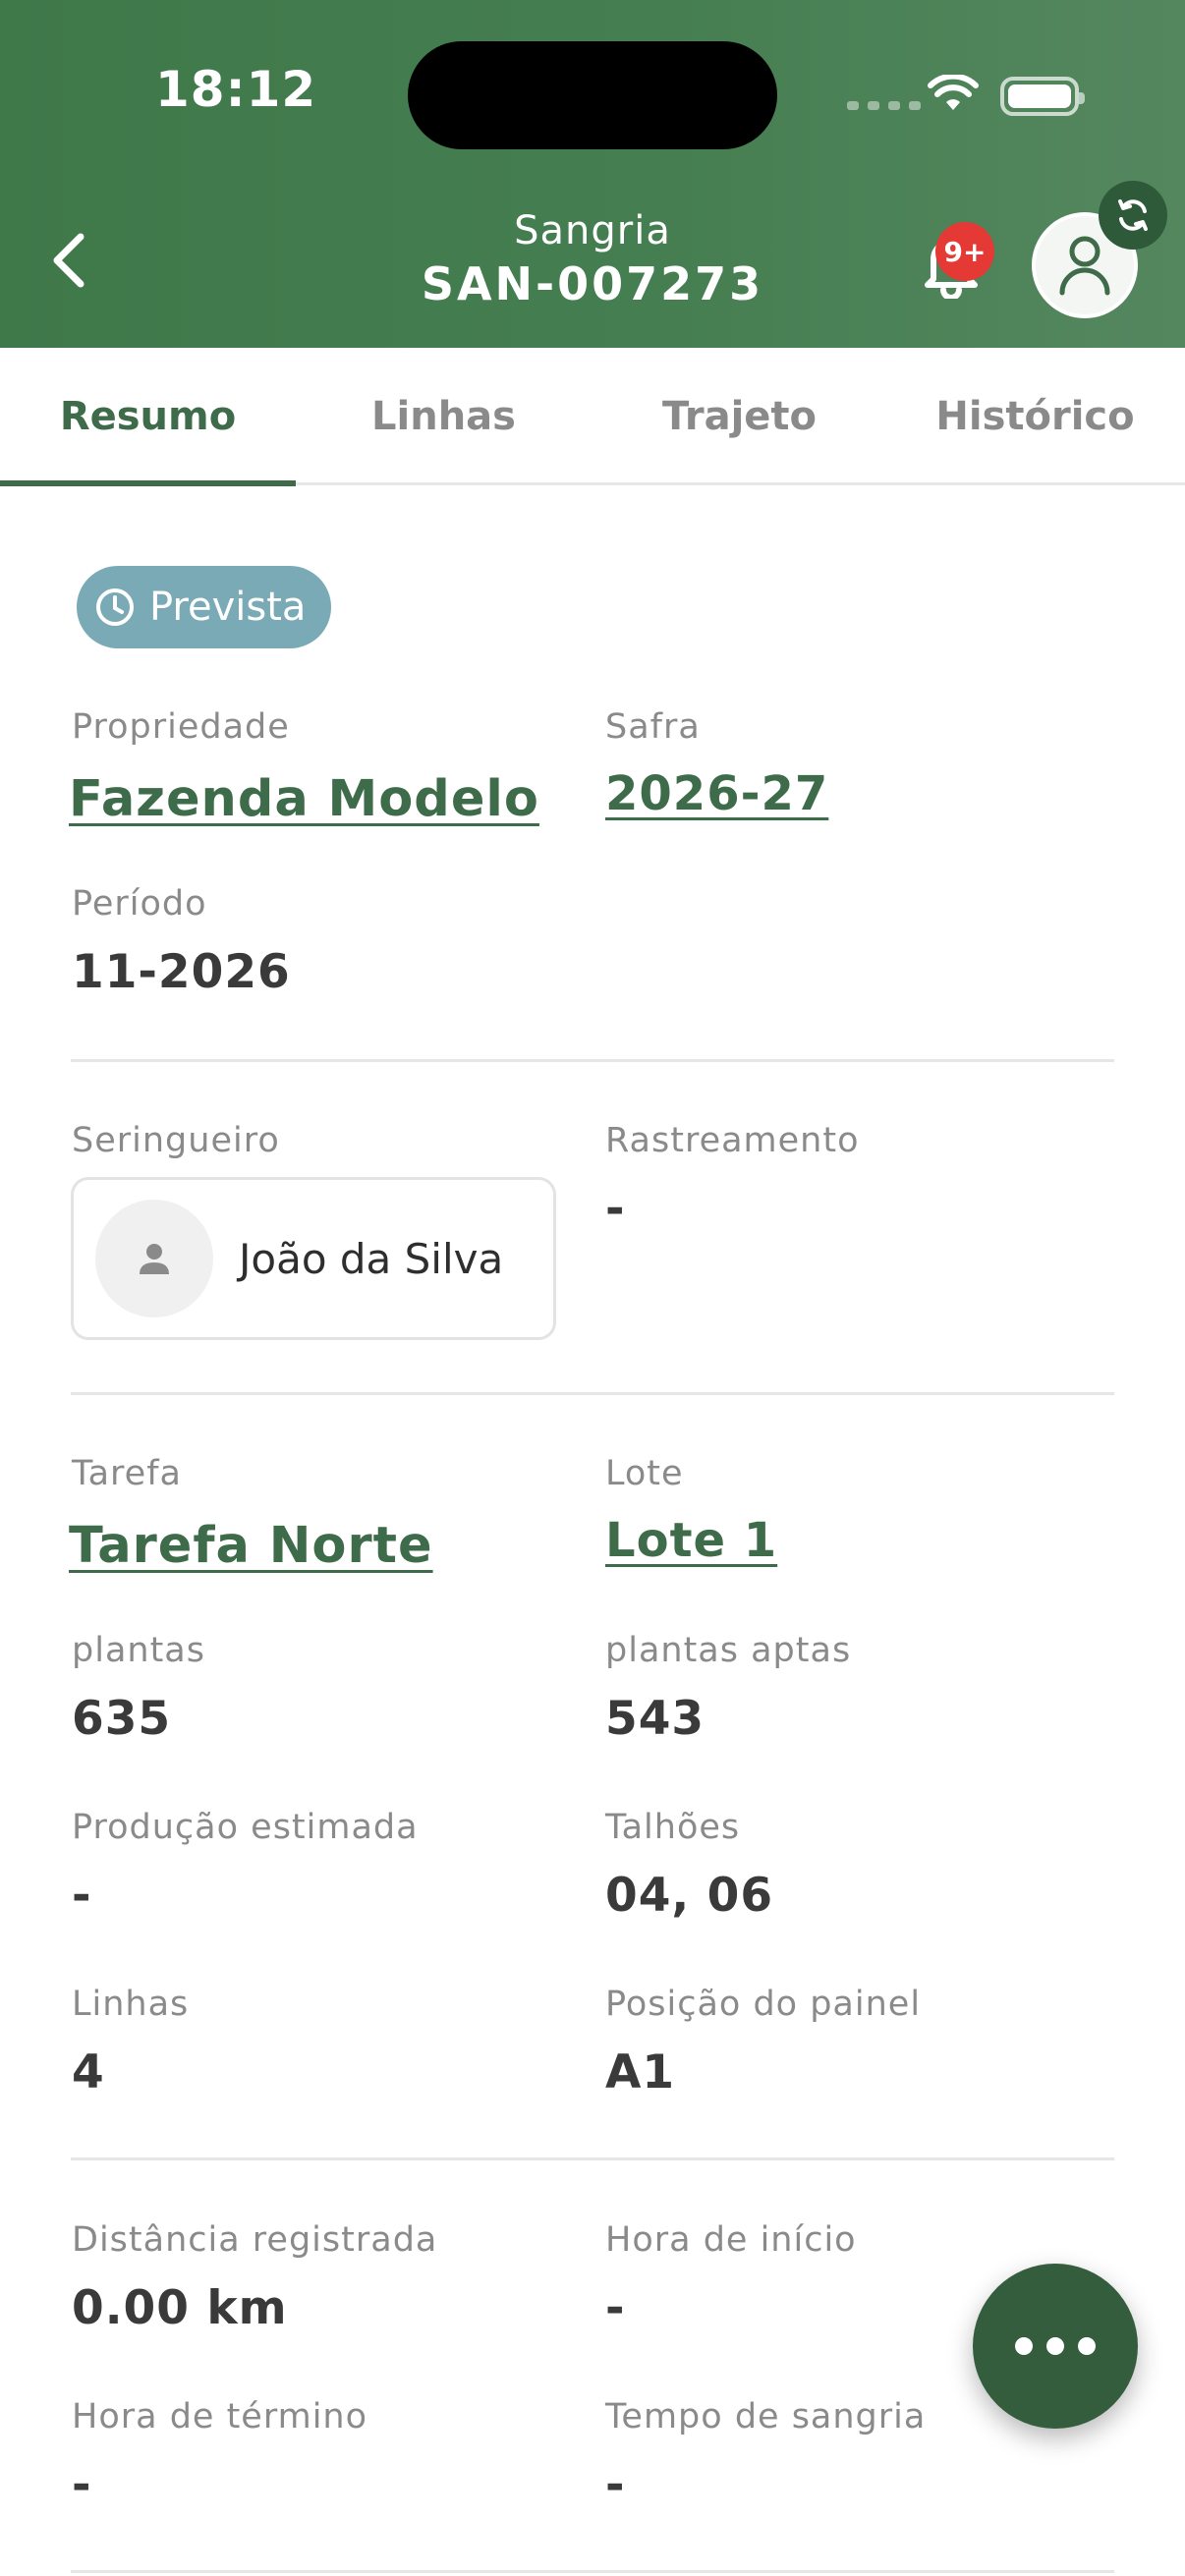 This screenshot has height=2576, width=1185. I want to click on chevron-left-icon, so click(69, 260).